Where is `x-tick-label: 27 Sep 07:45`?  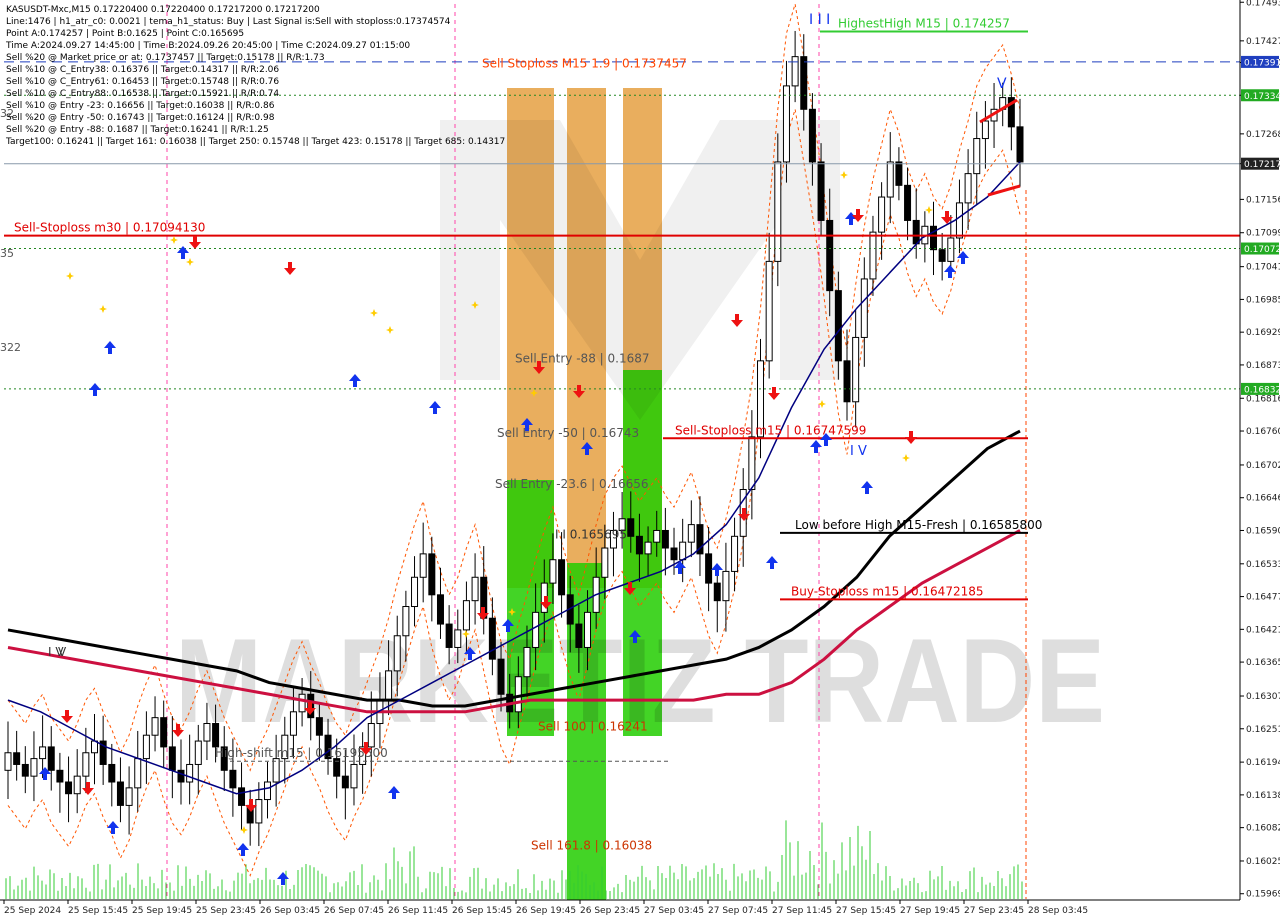 x-tick-label: 27 Sep 07:45 is located at coordinates (738, 911).